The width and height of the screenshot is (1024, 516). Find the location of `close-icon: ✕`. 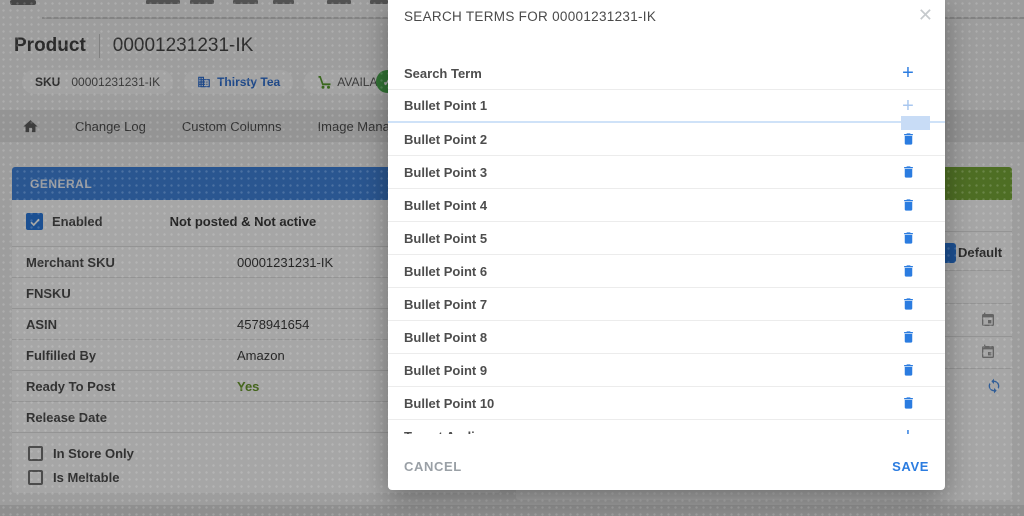

close-icon: ✕ is located at coordinates (925, 15).